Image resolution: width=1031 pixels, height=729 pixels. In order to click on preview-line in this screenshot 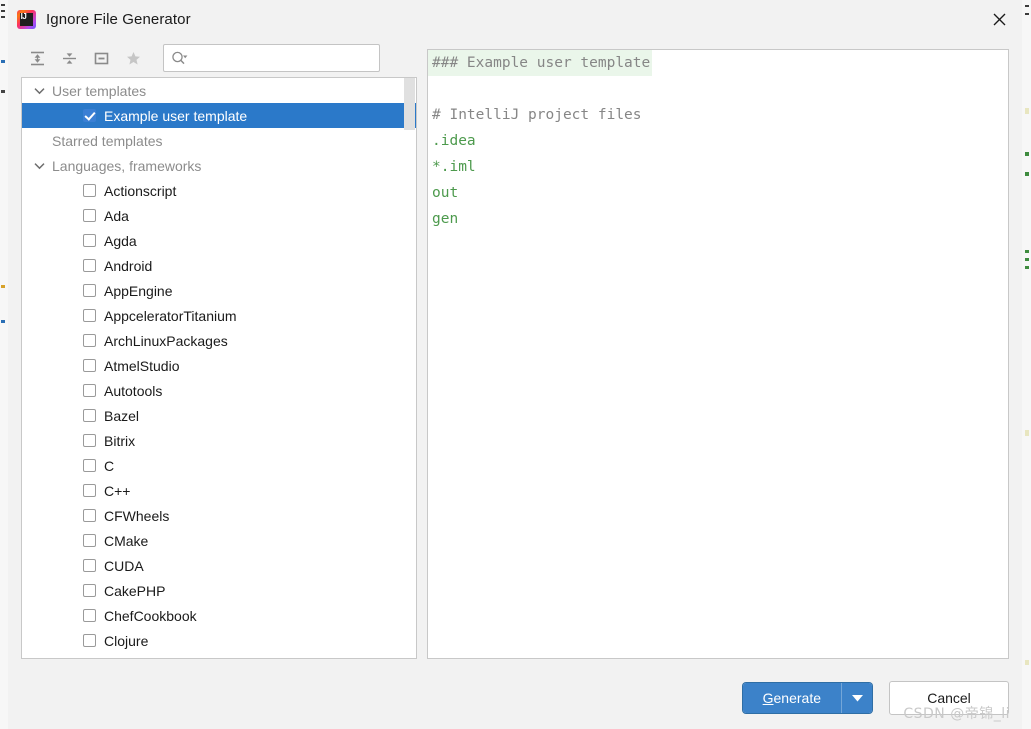, I will do `click(718, 89)`.